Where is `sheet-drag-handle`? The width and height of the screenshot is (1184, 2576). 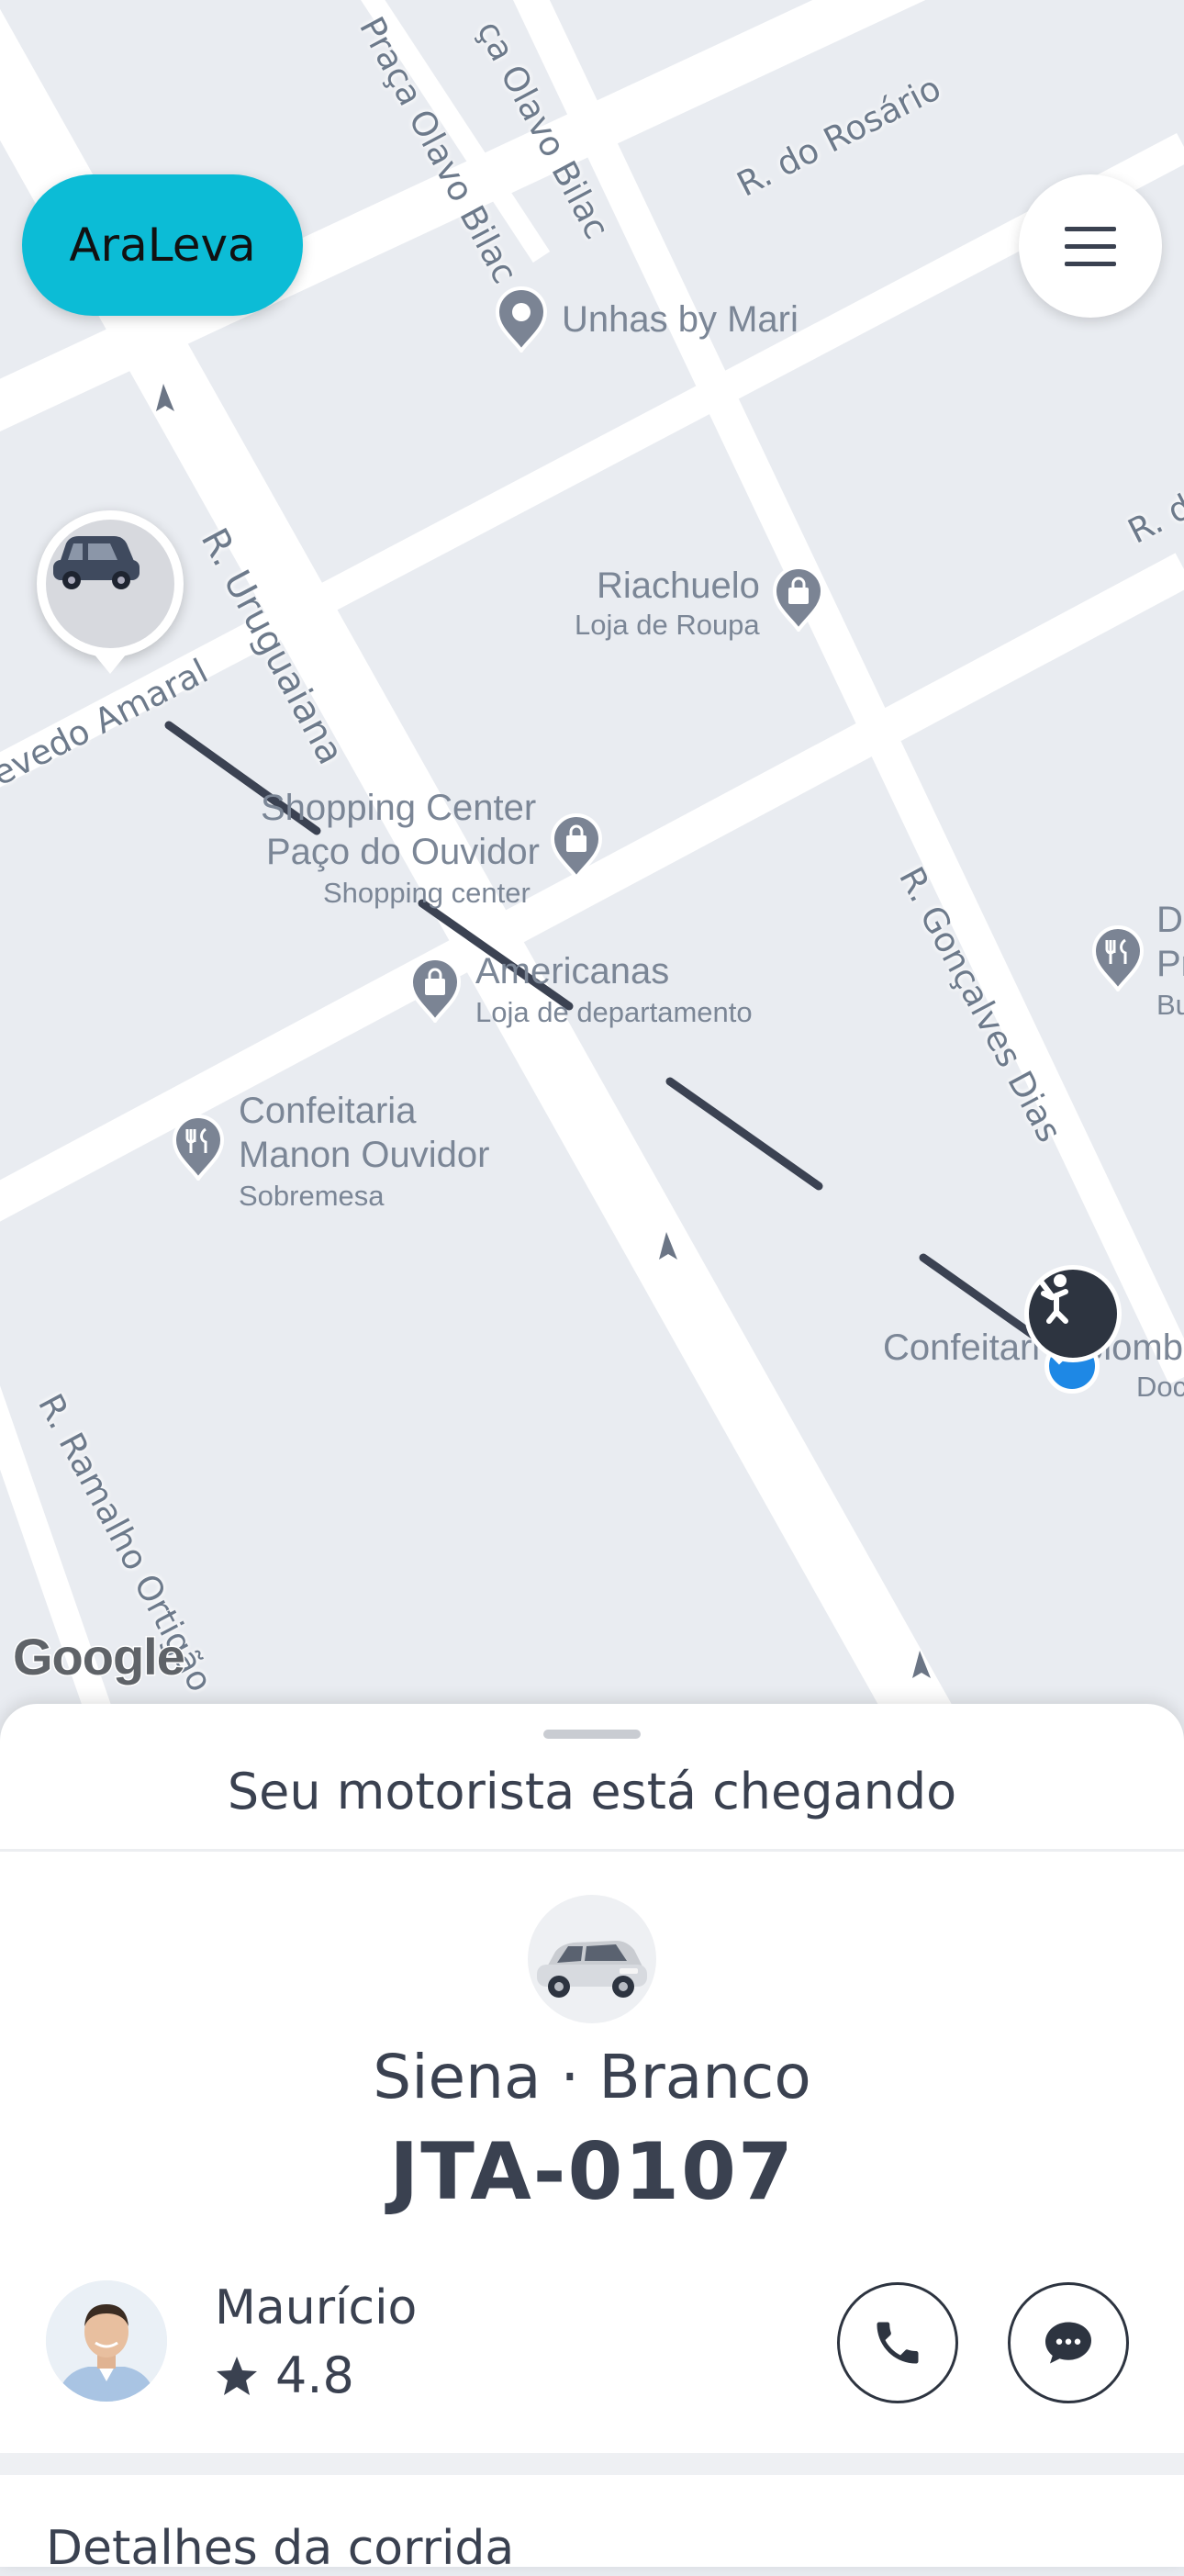
sheet-drag-handle is located at coordinates (592, 1734).